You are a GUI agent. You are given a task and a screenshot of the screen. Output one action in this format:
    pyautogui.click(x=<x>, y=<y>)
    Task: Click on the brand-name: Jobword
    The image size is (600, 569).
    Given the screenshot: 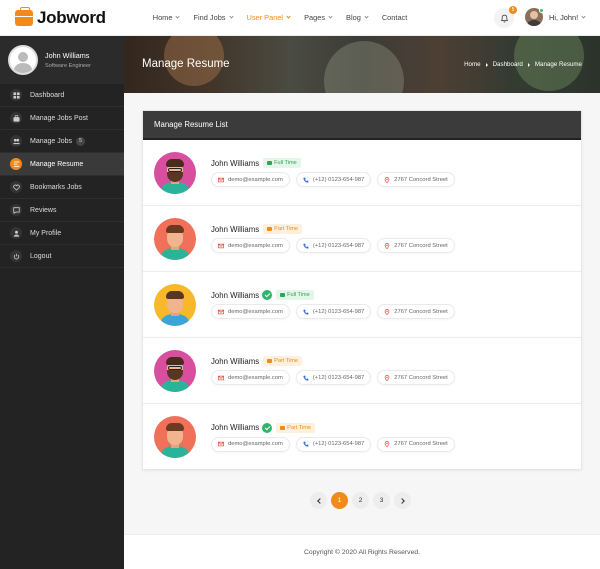 What is the action you would take?
    pyautogui.click(x=71, y=17)
    